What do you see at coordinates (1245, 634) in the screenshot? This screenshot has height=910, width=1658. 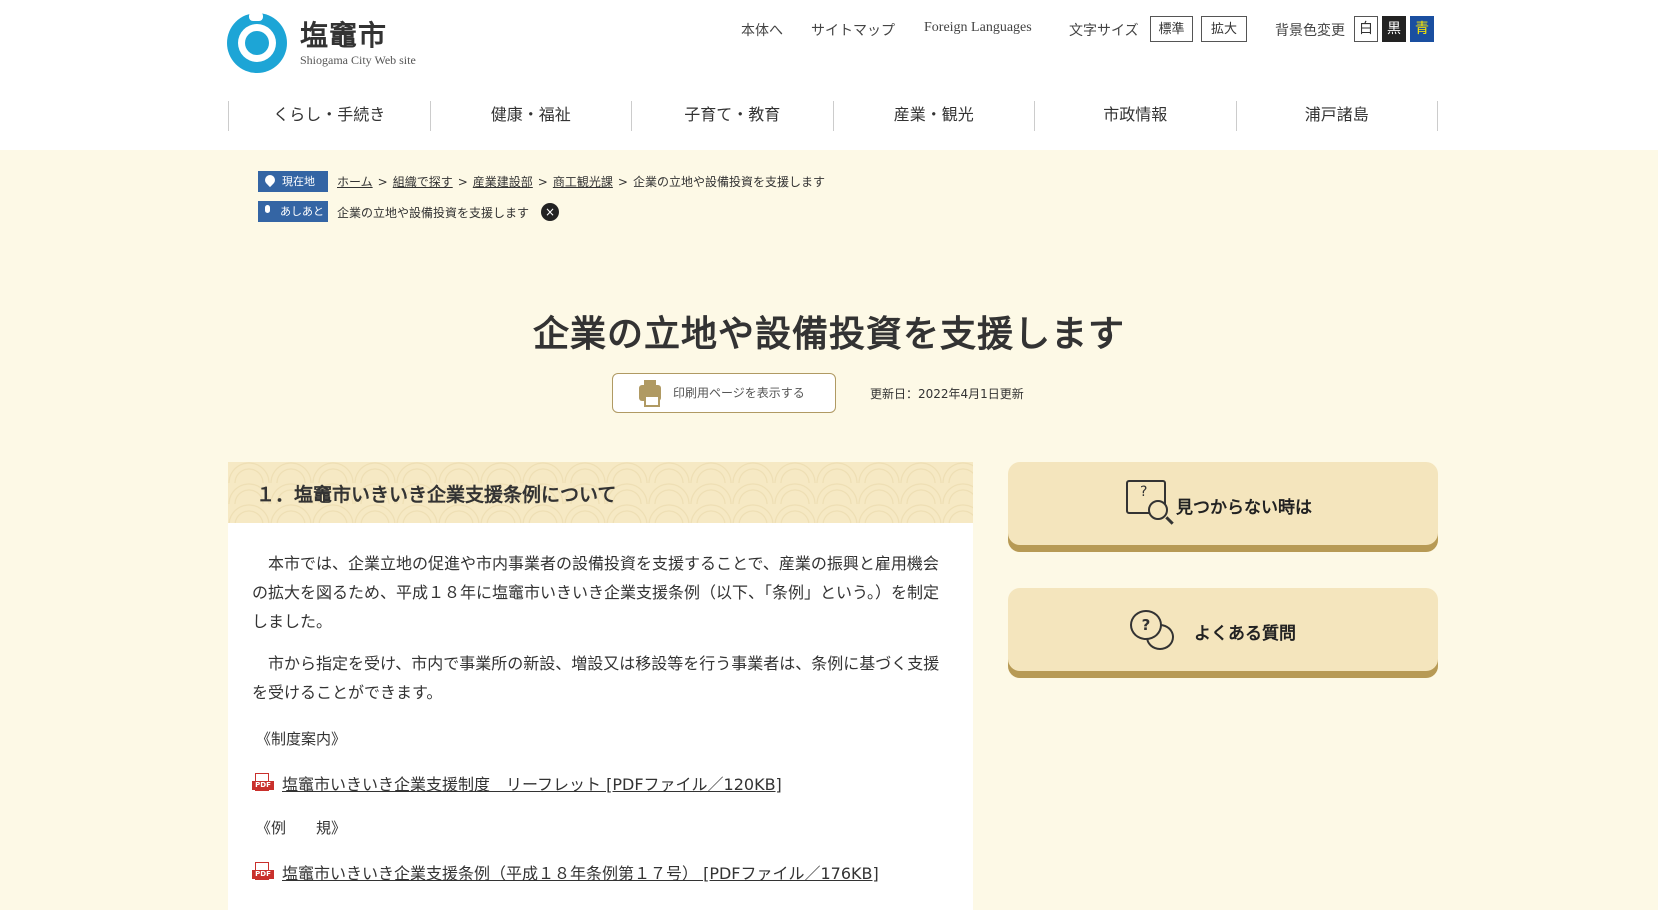 I see `faq-label: よくある質問` at bounding box center [1245, 634].